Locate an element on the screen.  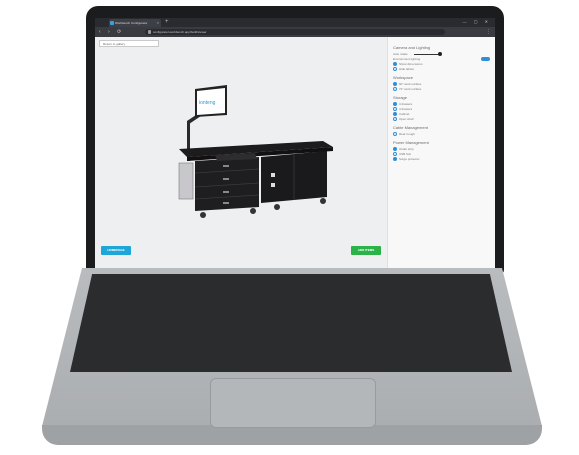
trackpad is located at coordinates (293, 403).